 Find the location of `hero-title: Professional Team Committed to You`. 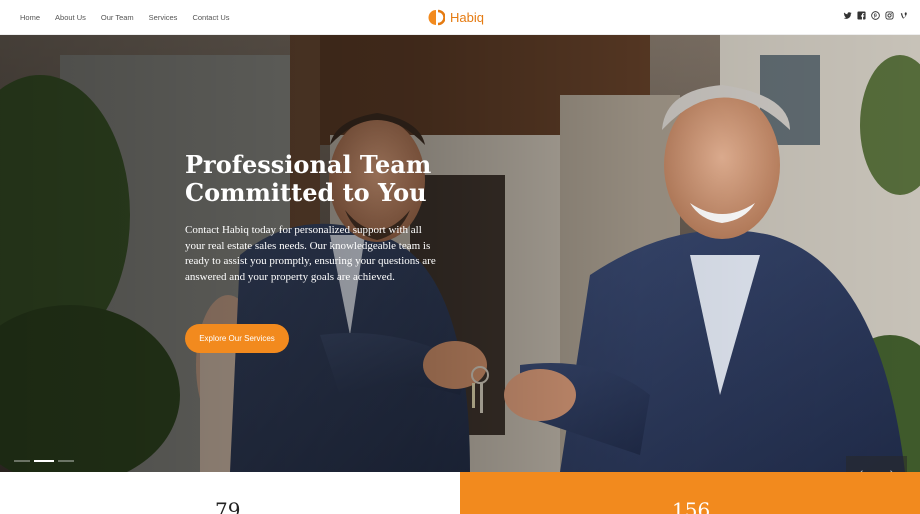

hero-title: Professional Team Committed to You is located at coordinates (335, 179).